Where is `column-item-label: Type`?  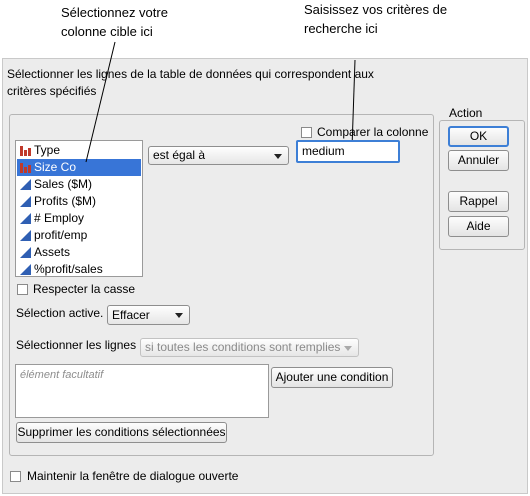 column-item-label: Type is located at coordinates (47, 150).